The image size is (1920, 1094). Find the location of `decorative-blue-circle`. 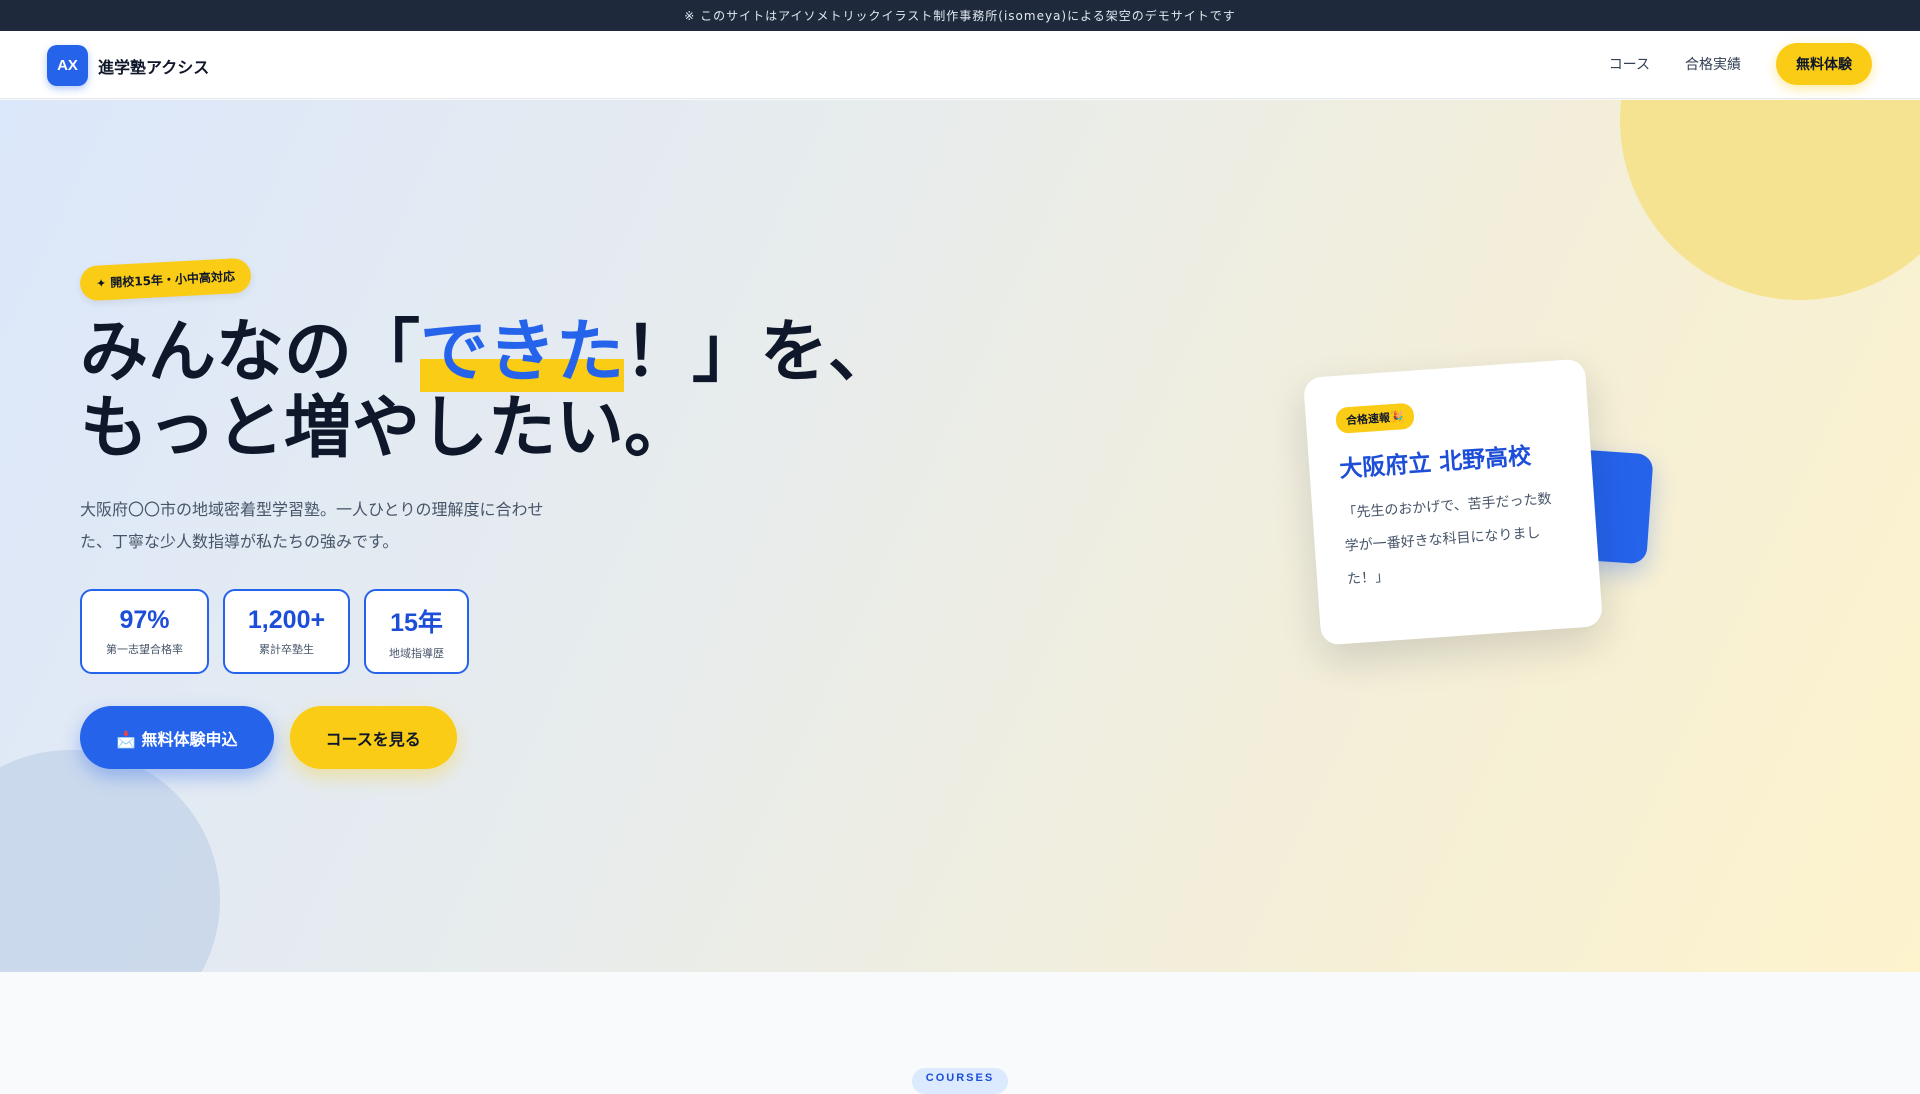

decorative-blue-circle is located at coordinates (110, 861).